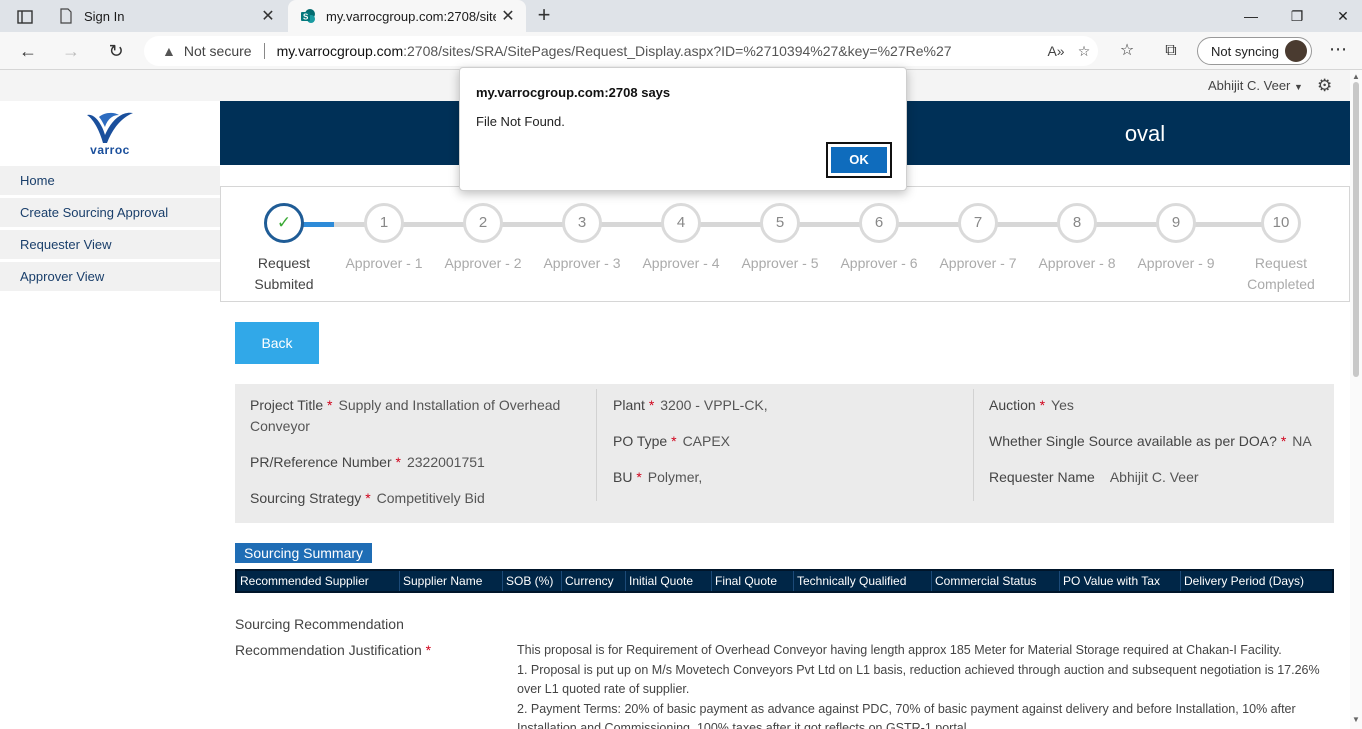  Describe the element at coordinates (623, 477) in the screenshot. I see `field-label: BU` at that location.